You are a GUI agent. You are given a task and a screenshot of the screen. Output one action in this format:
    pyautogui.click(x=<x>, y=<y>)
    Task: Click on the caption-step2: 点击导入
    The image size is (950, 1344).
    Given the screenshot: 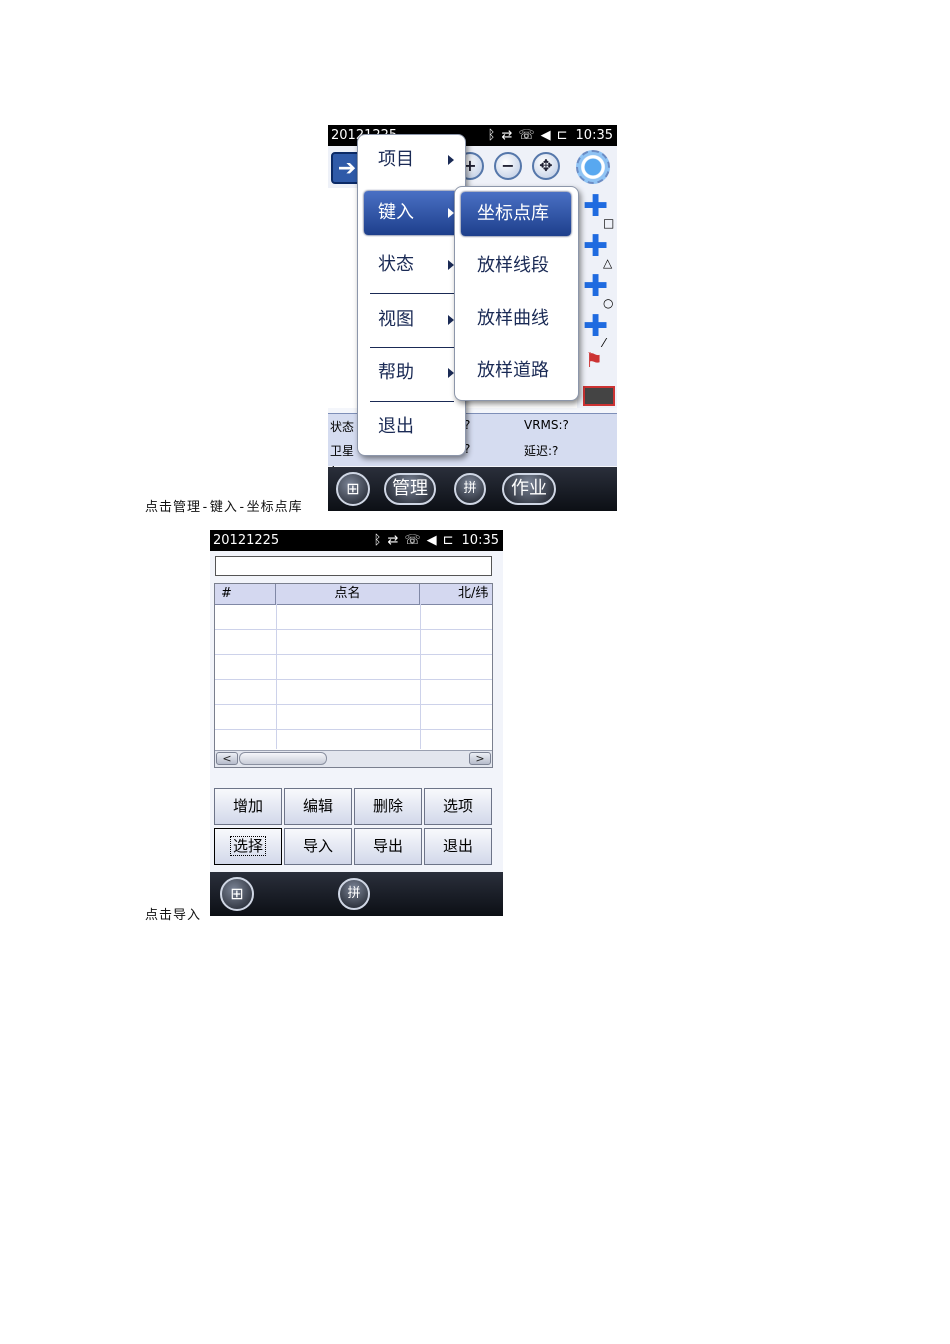 What is the action you would take?
    pyautogui.click(x=173, y=915)
    